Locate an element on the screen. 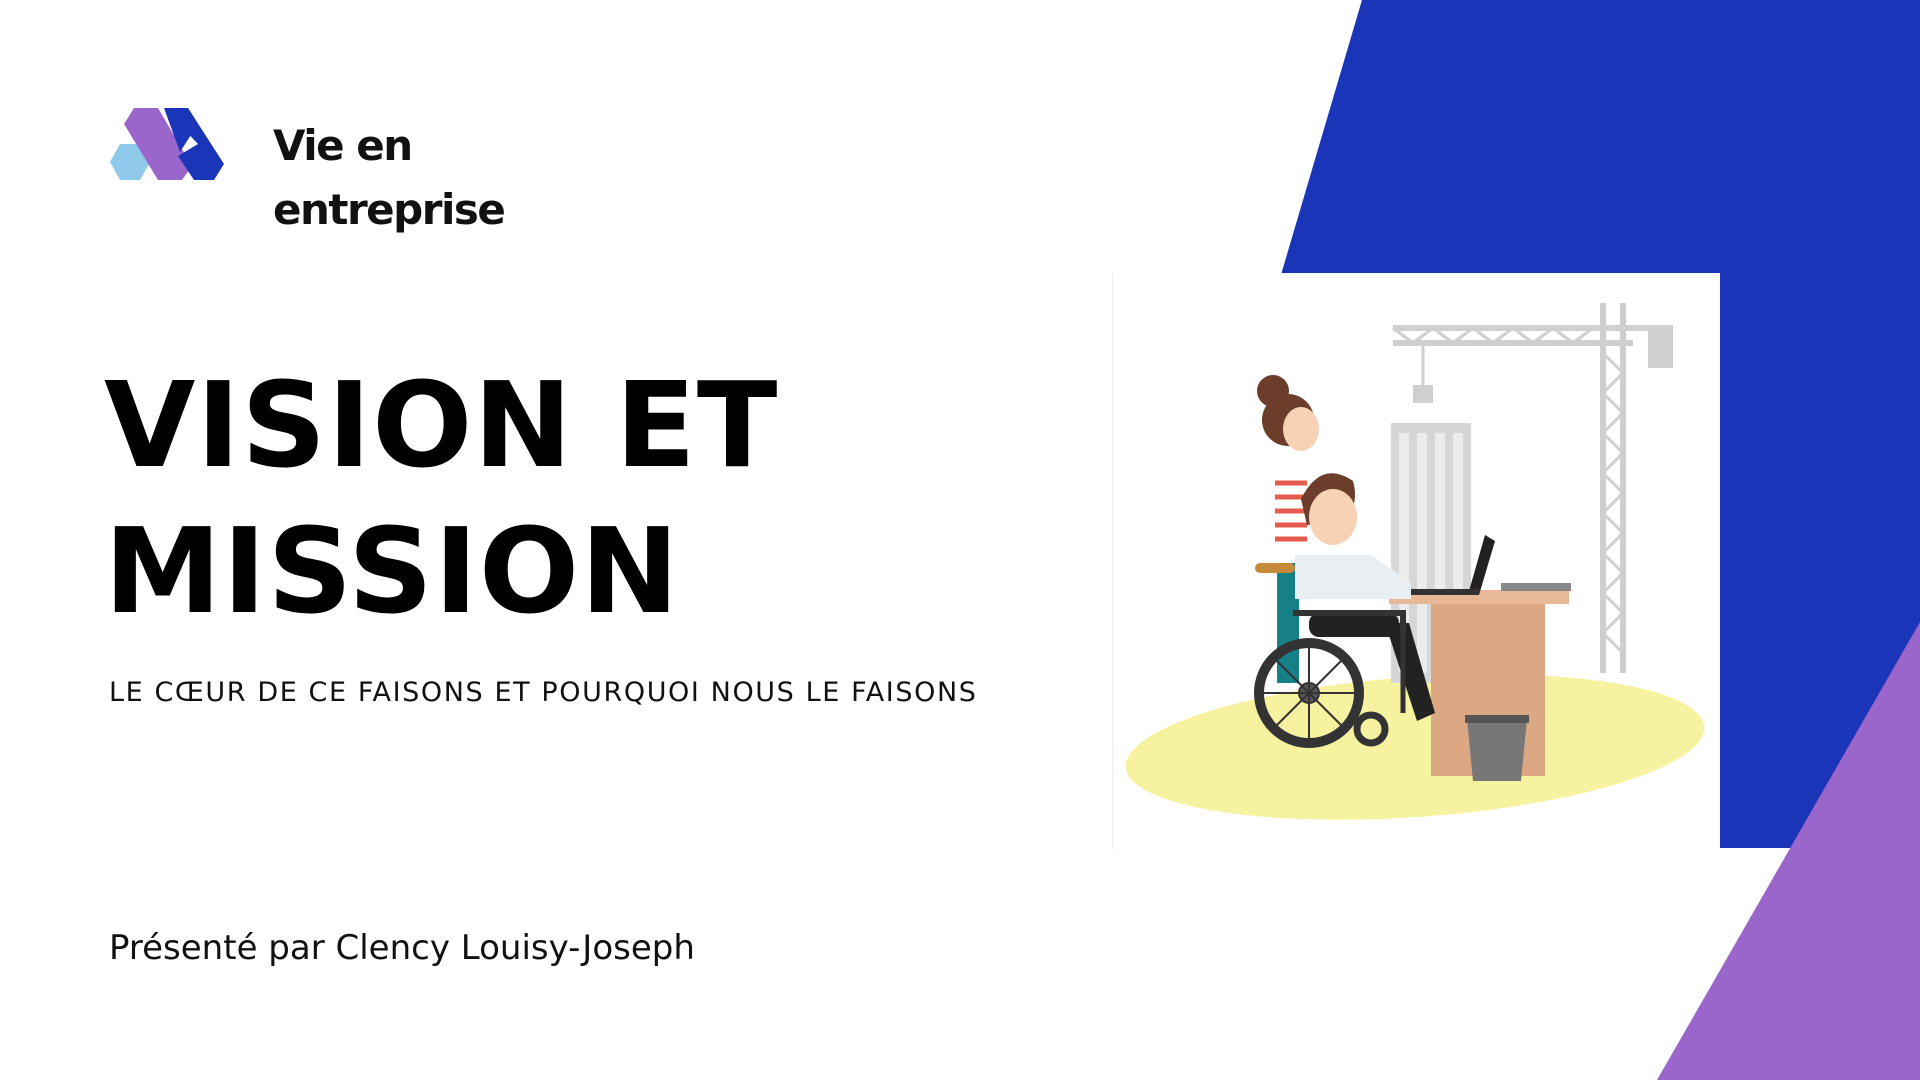 The height and width of the screenshot is (1080, 1920). illustration-drawing is located at coordinates (1415, 561).